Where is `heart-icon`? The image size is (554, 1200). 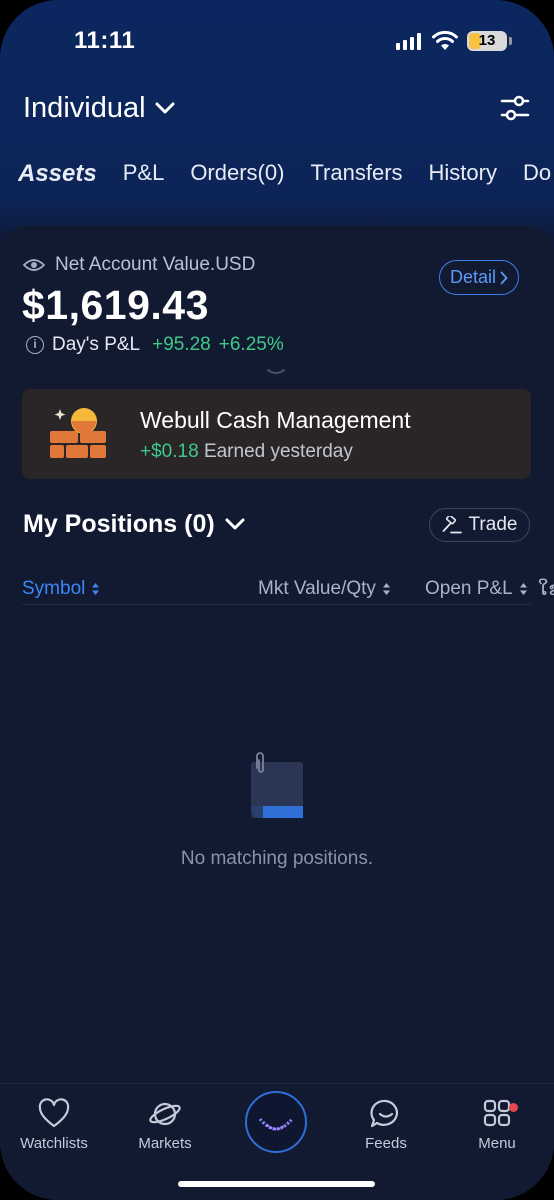
heart-icon is located at coordinates (54, 1113).